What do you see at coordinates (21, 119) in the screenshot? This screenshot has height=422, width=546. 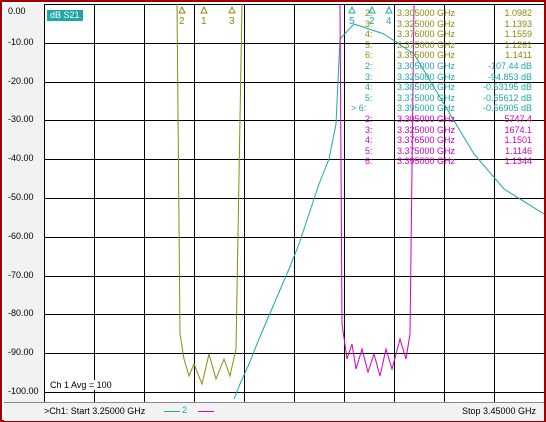 I see `y-tick-label: -30.00` at bounding box center [21, 119].